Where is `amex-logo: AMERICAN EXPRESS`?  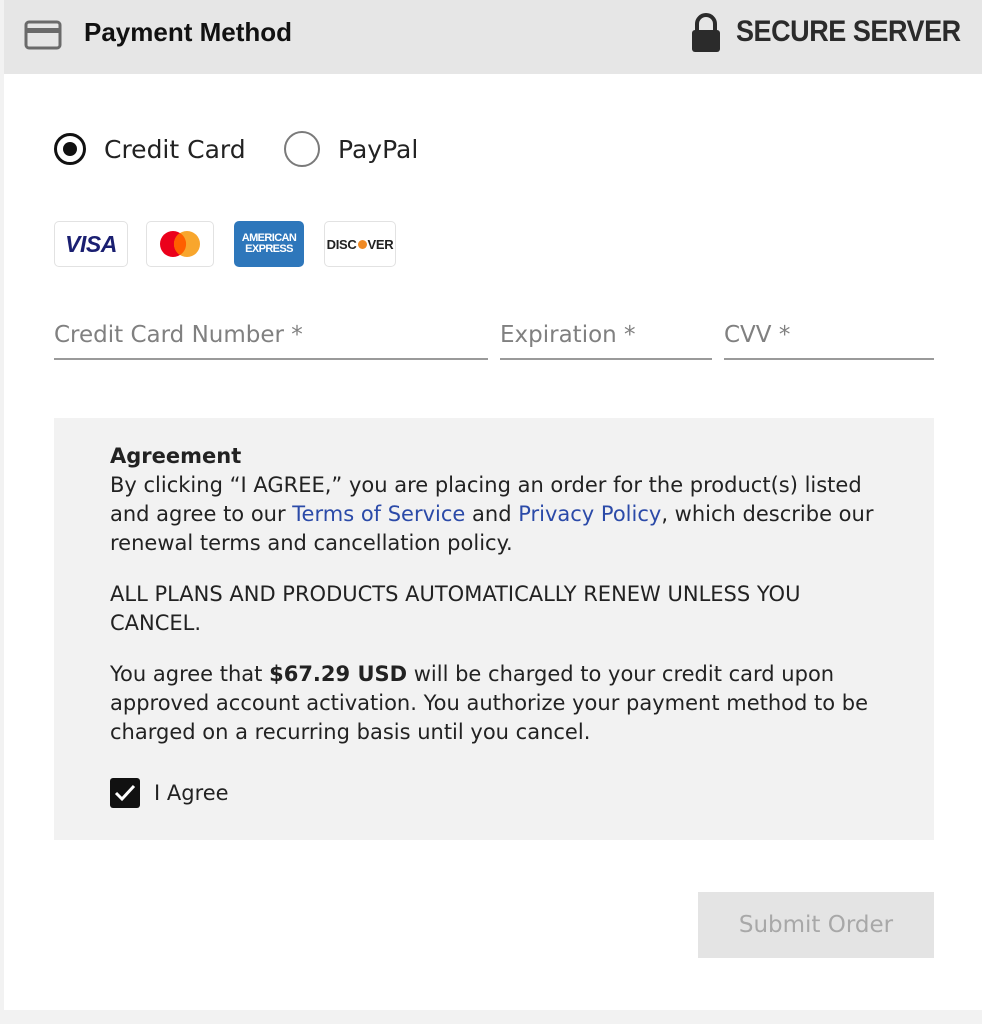
amex-logo: AMERICAN EXPRESS is located at coordinates (269, 244).